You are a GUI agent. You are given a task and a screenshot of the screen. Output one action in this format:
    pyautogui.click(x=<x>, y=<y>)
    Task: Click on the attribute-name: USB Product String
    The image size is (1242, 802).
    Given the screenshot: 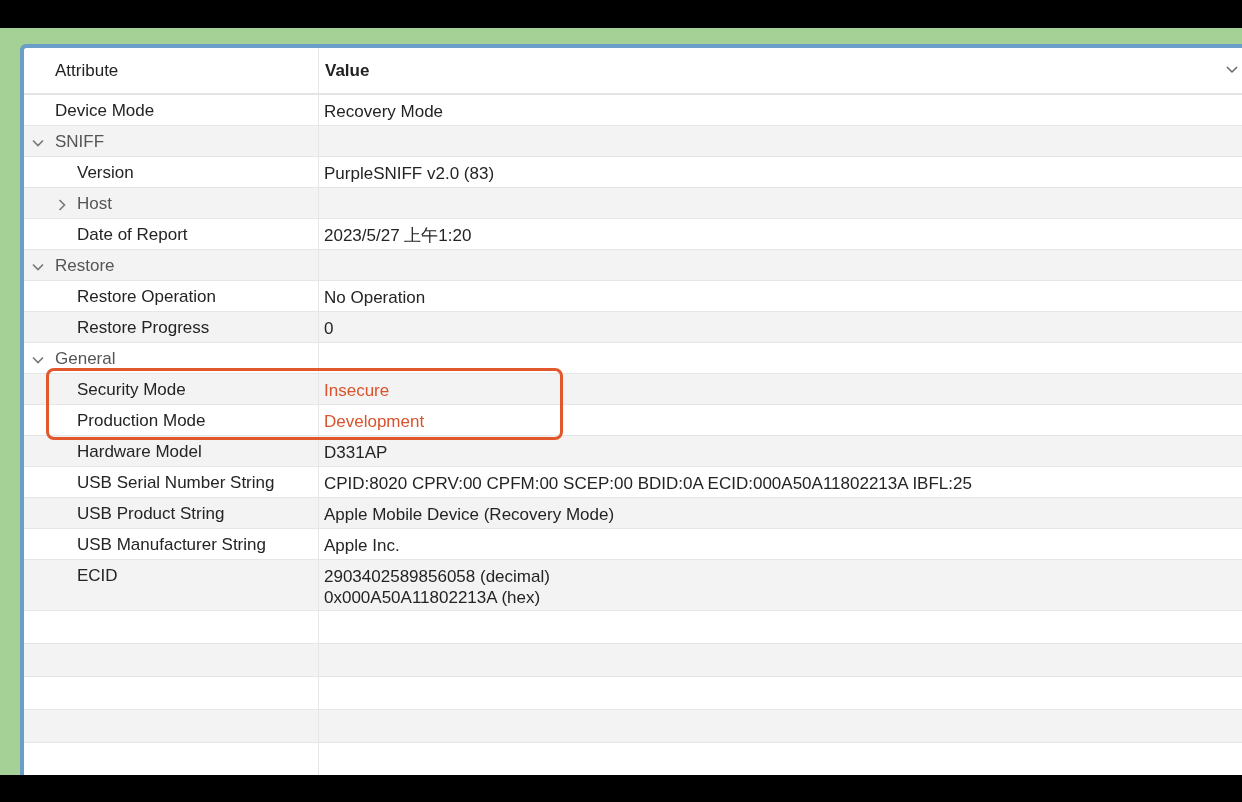 What is the action you would take?
    pyautogui.click(x=151, y=514)
    